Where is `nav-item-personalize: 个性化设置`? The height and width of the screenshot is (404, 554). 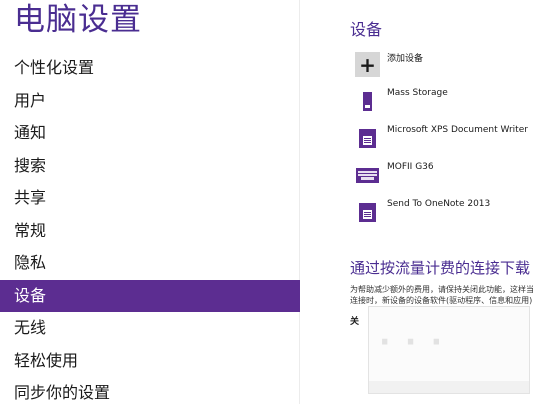
nav-item-personalize: 个性化设置 is located at coordinates (150, 68).